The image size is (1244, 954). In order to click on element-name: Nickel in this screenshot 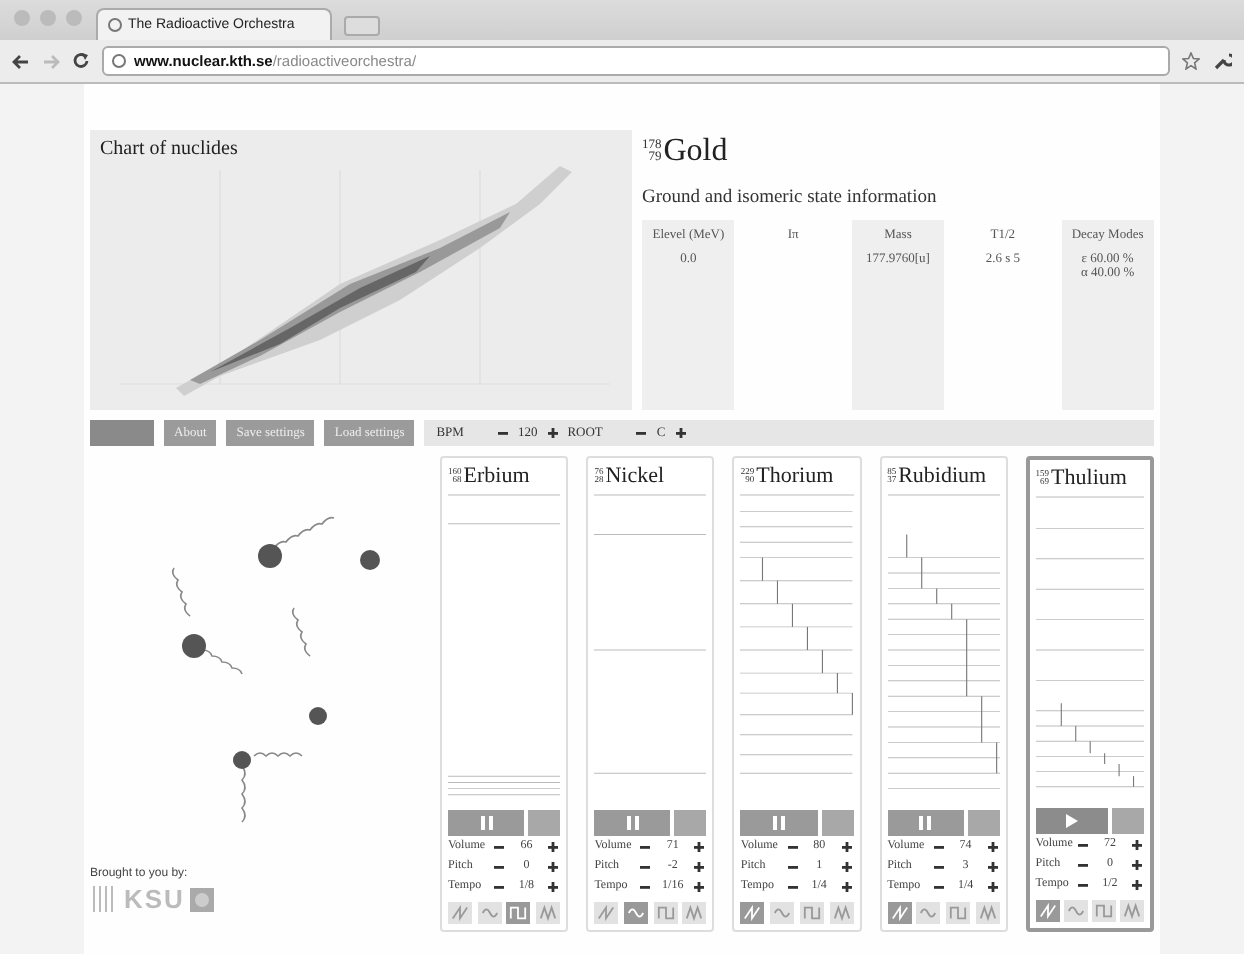, I will do `click(635, 476)`.